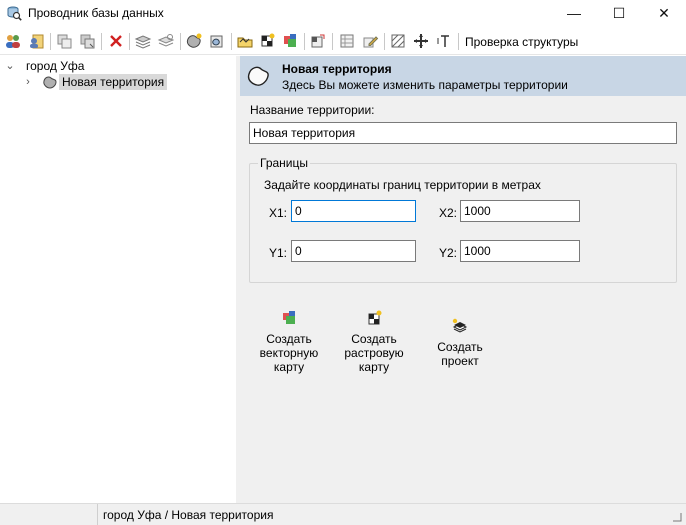  What do you see at coordinates (460, 325) in the screenshot?
I see `project-icon` at bounding box center [460, 325].